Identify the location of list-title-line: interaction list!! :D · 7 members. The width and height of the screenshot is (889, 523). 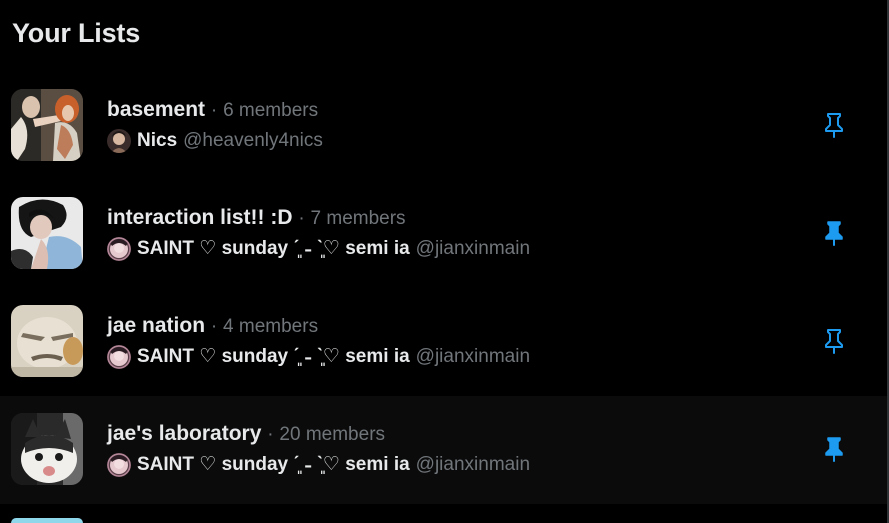
(256, 218).